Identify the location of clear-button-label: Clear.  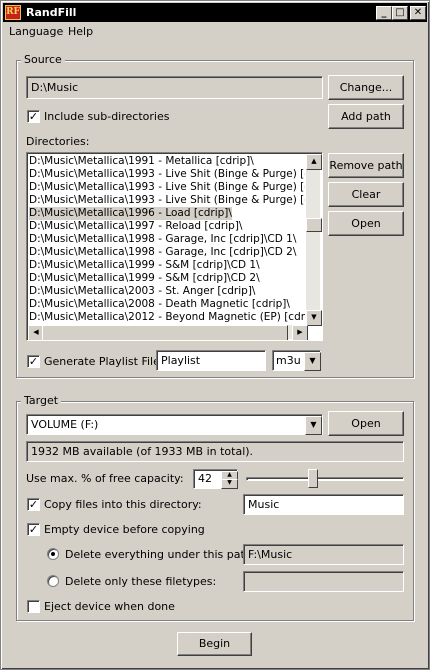
(366, 194).